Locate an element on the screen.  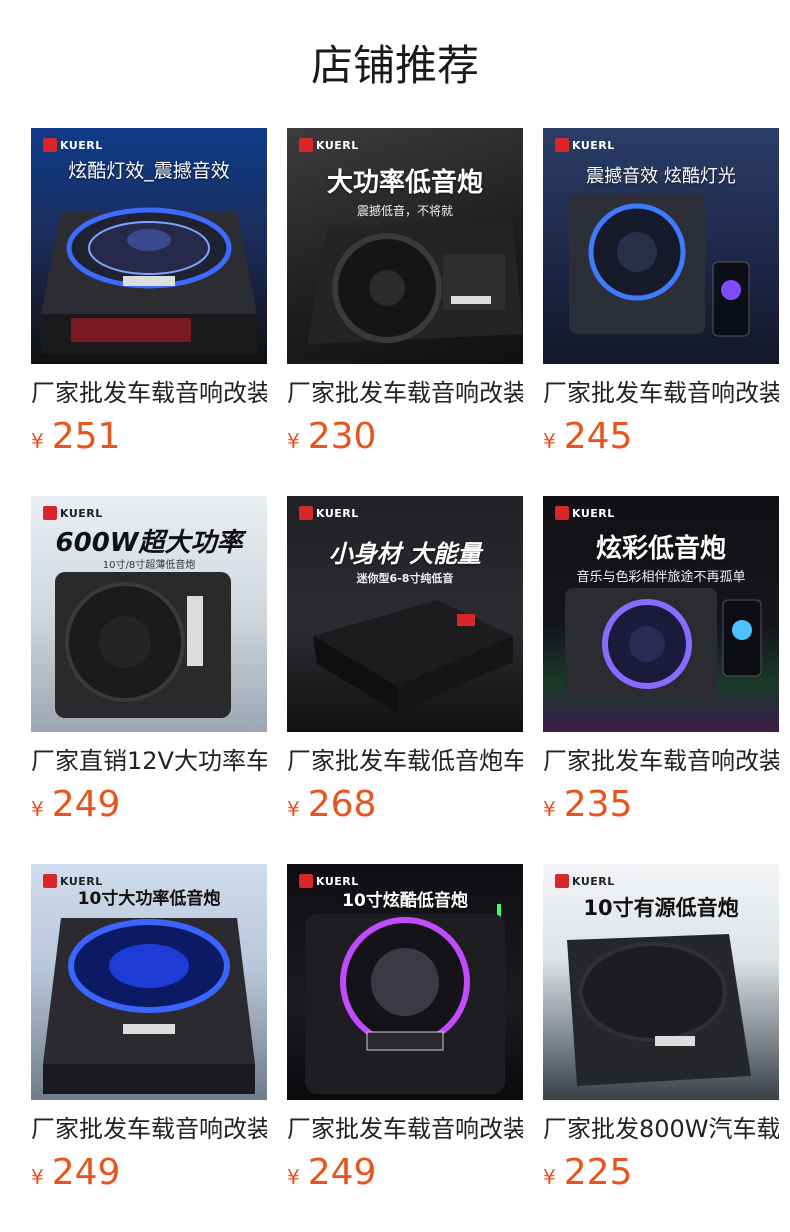
product-image: KUERL 炫酷灯效_震撼音效 is located at coordinates (149, 246).